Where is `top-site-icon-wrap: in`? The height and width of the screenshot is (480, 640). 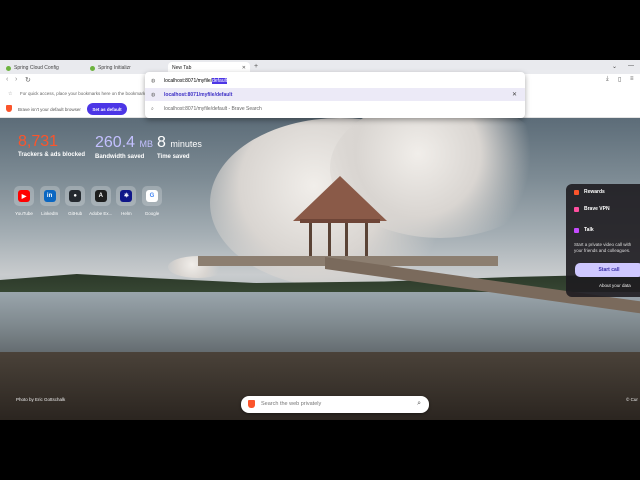
top-site-icon-wrap: in is located at coordinates (49, 196).